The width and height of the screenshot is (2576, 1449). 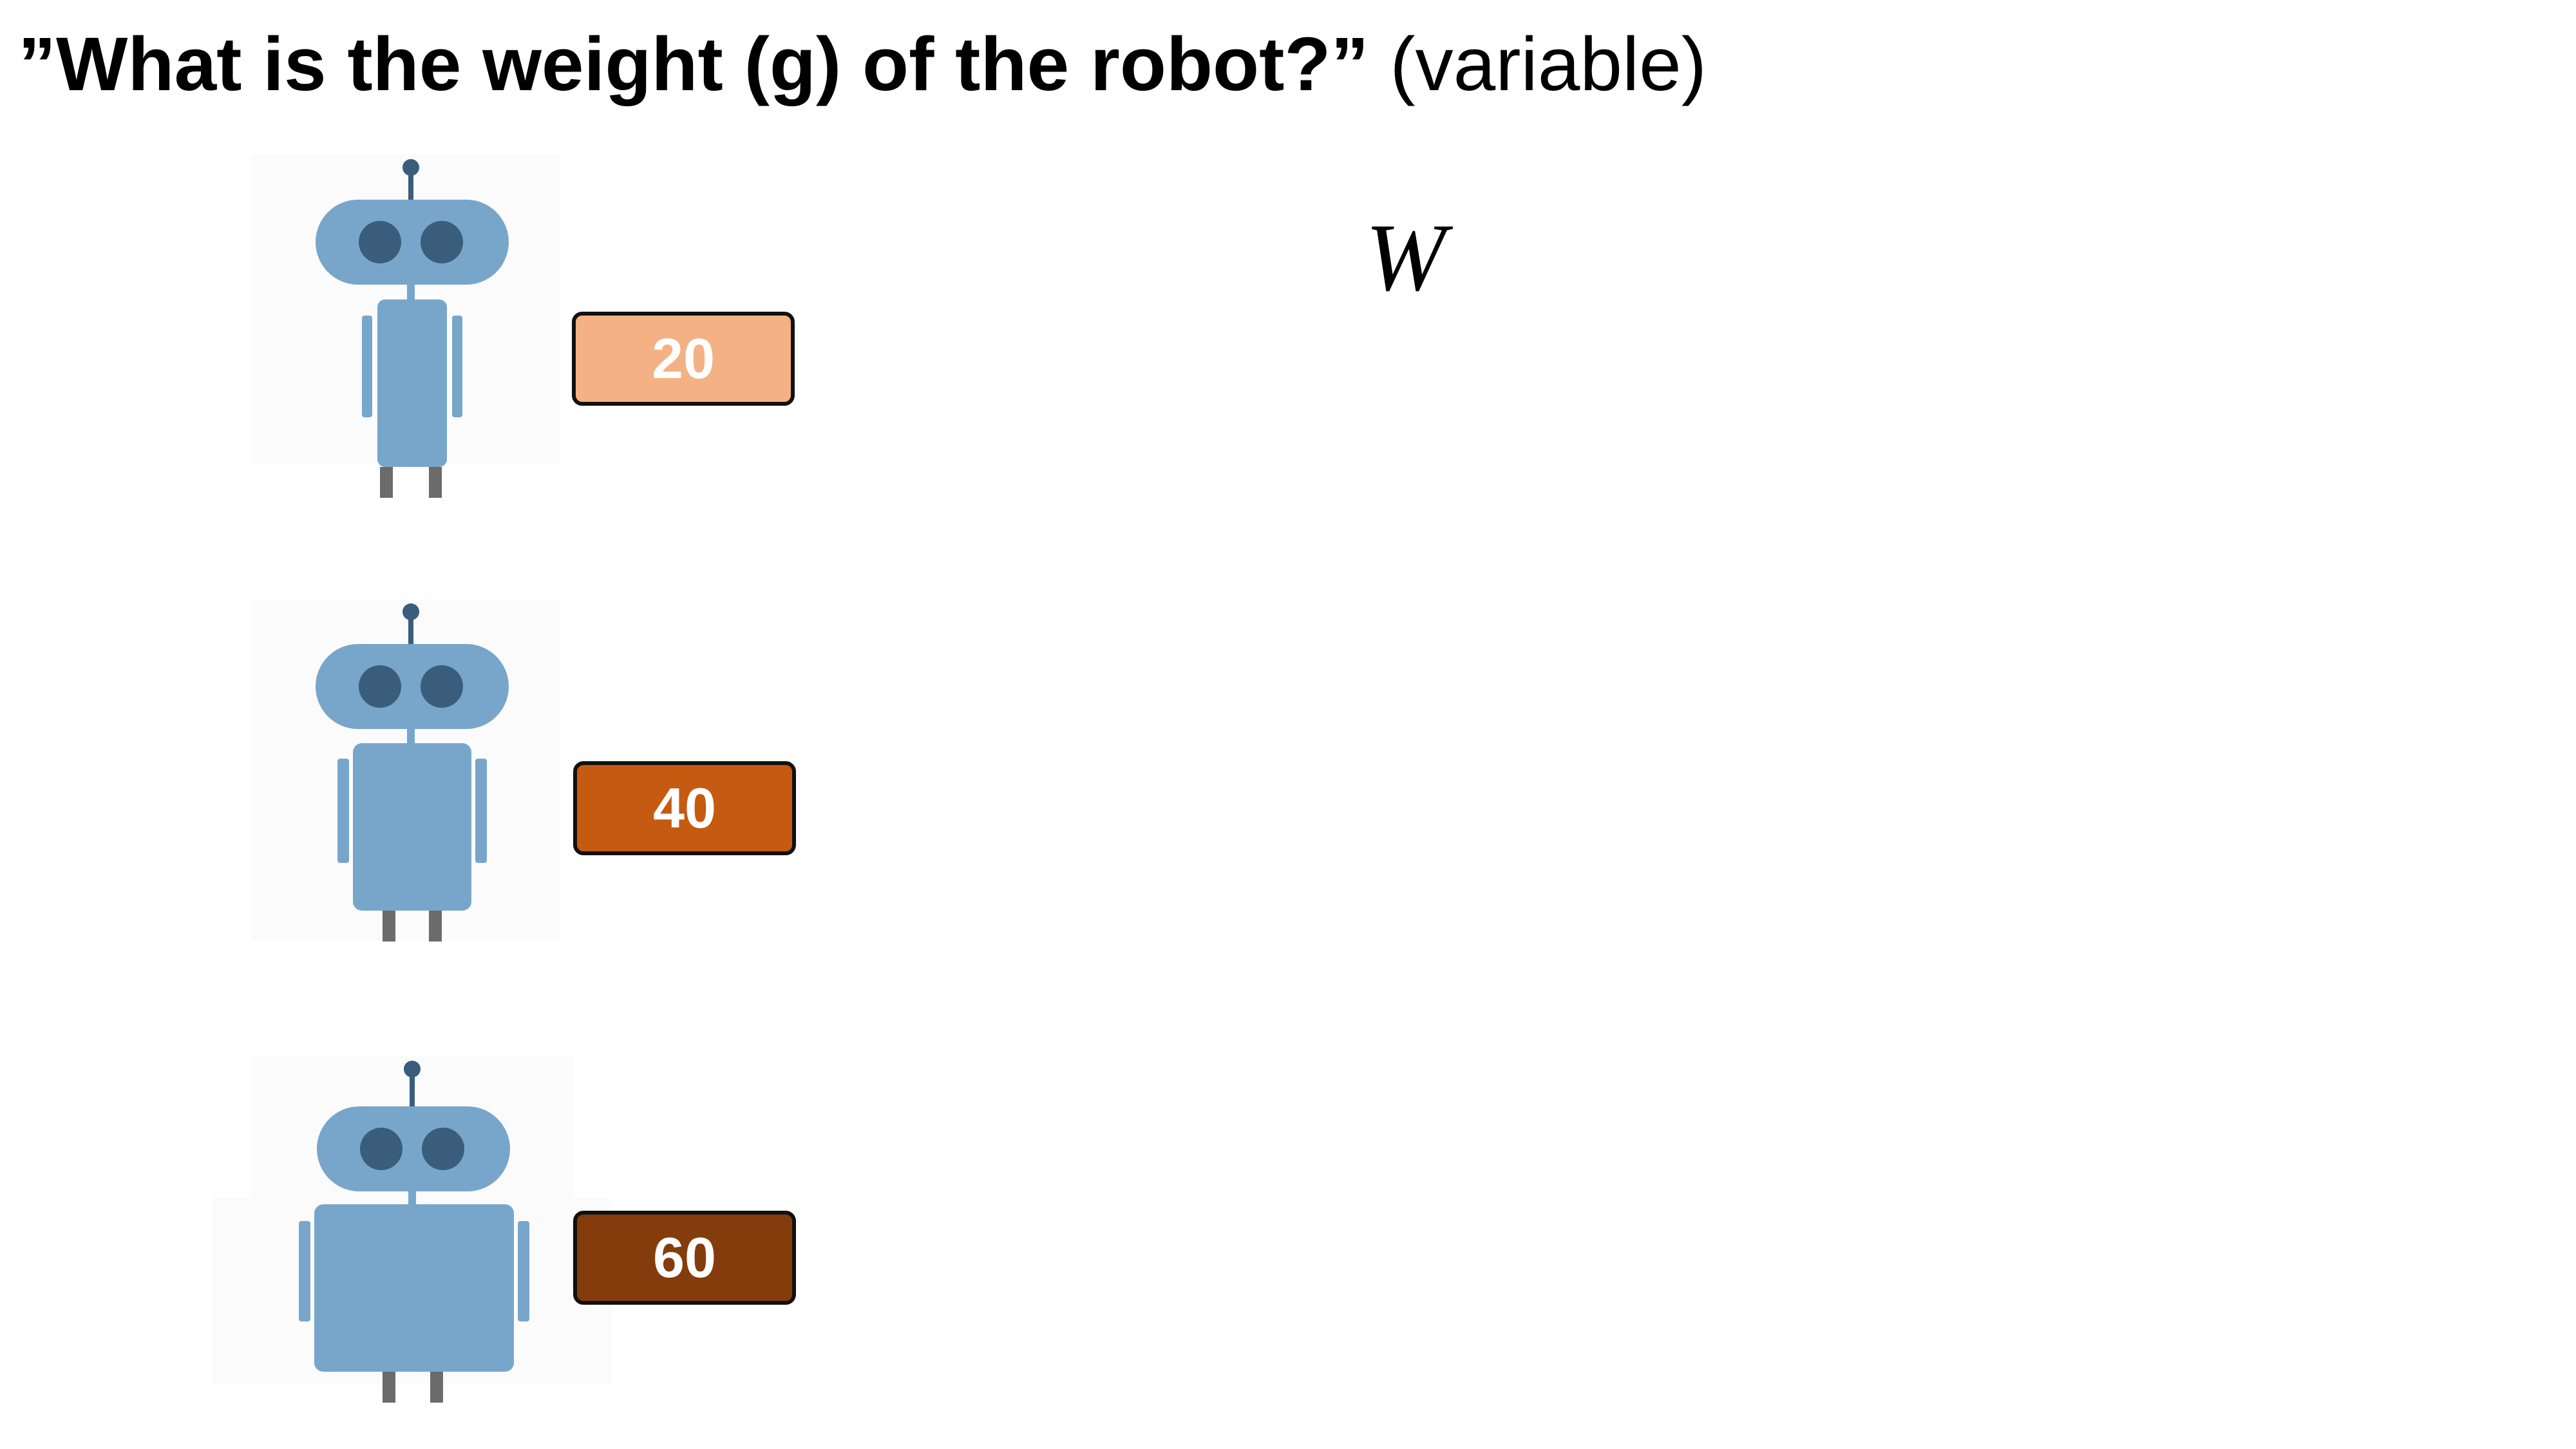 What do you see at coordinates (684, 1258) in the screenshot?
I see `weight-label-60: 60` at bounding box center [684, 1258].